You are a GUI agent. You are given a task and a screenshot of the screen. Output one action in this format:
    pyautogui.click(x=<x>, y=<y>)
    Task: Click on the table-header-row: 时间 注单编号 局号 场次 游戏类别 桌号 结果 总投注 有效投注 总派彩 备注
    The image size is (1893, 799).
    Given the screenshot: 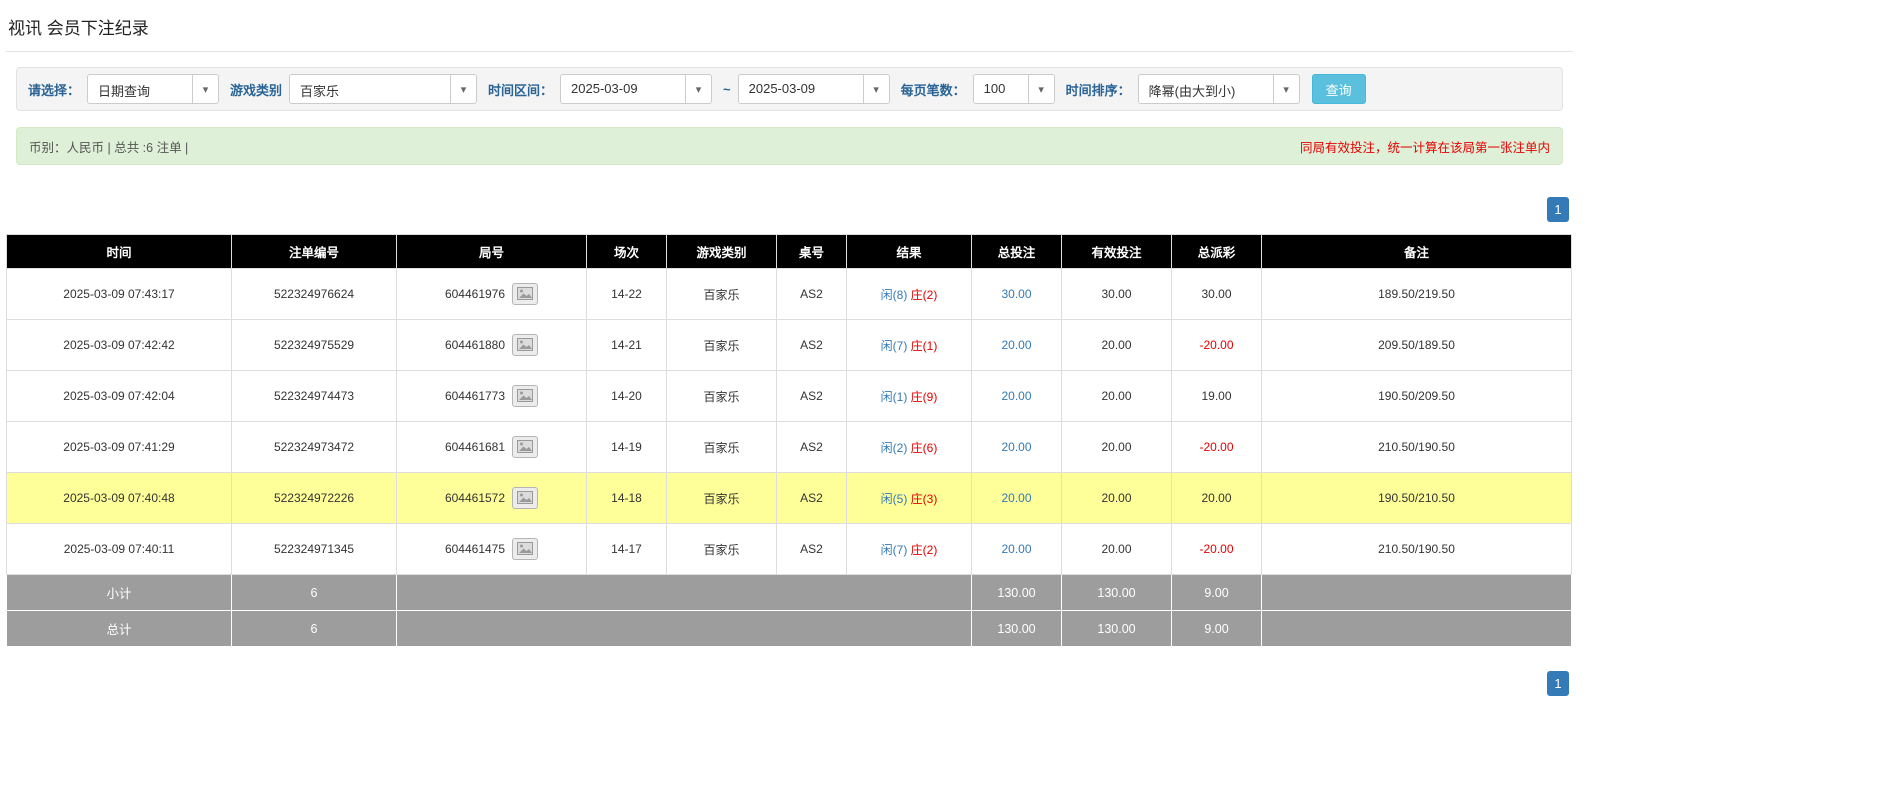 What is the action you would take?
    pyautogui.click(x=789, y=251)
    